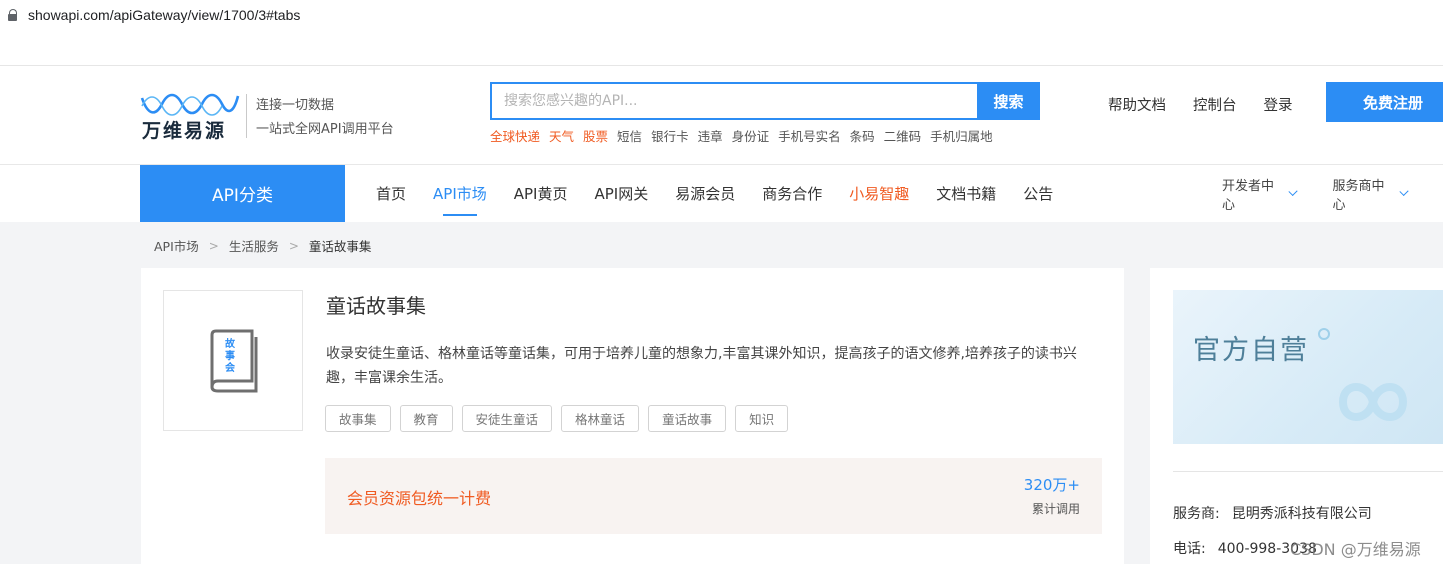  I want to click on tag: 安徒生童话, so click(507, 418).